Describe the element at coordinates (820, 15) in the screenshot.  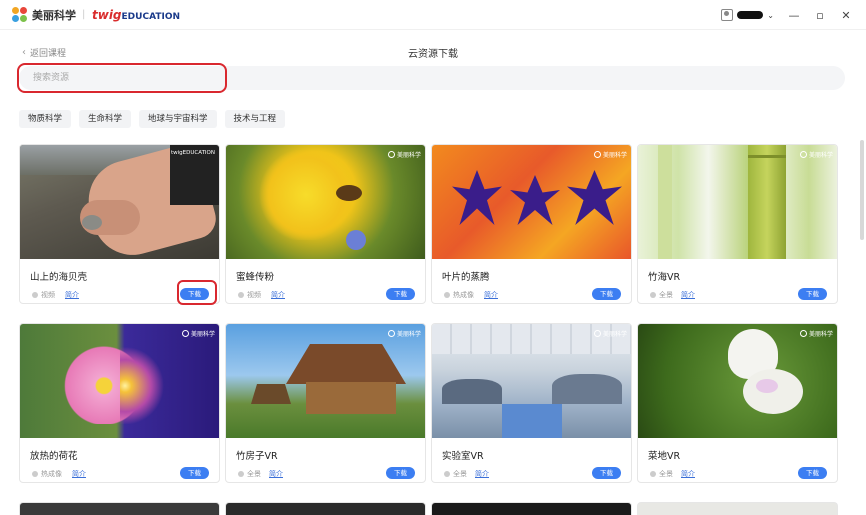
I see `maximize-button: ▫` at that location.